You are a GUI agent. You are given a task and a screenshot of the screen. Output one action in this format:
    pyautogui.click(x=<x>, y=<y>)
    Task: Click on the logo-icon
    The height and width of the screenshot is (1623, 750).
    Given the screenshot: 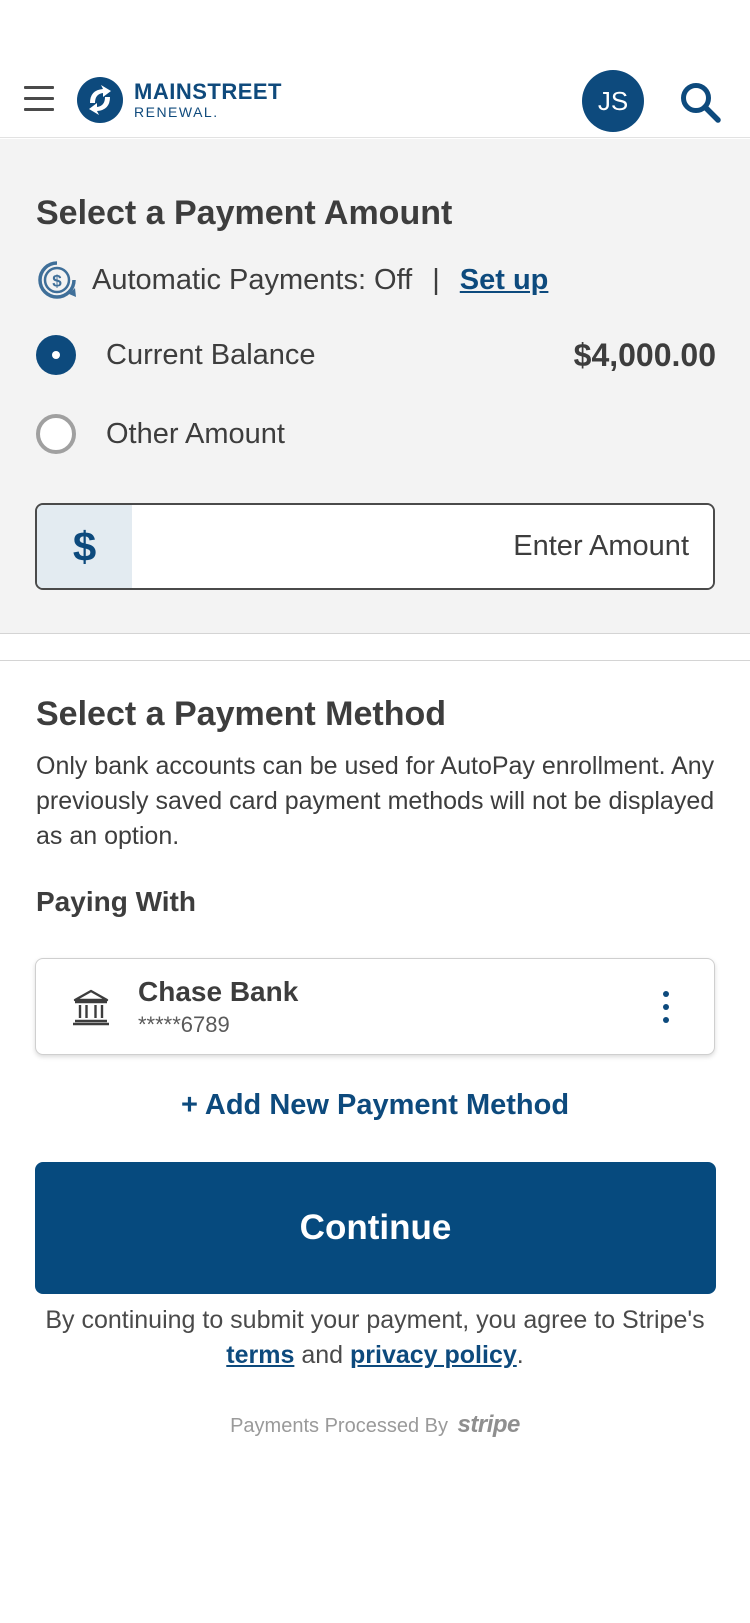 What is the action you would take?
    pyautogui.click(x=100, y=100)
    